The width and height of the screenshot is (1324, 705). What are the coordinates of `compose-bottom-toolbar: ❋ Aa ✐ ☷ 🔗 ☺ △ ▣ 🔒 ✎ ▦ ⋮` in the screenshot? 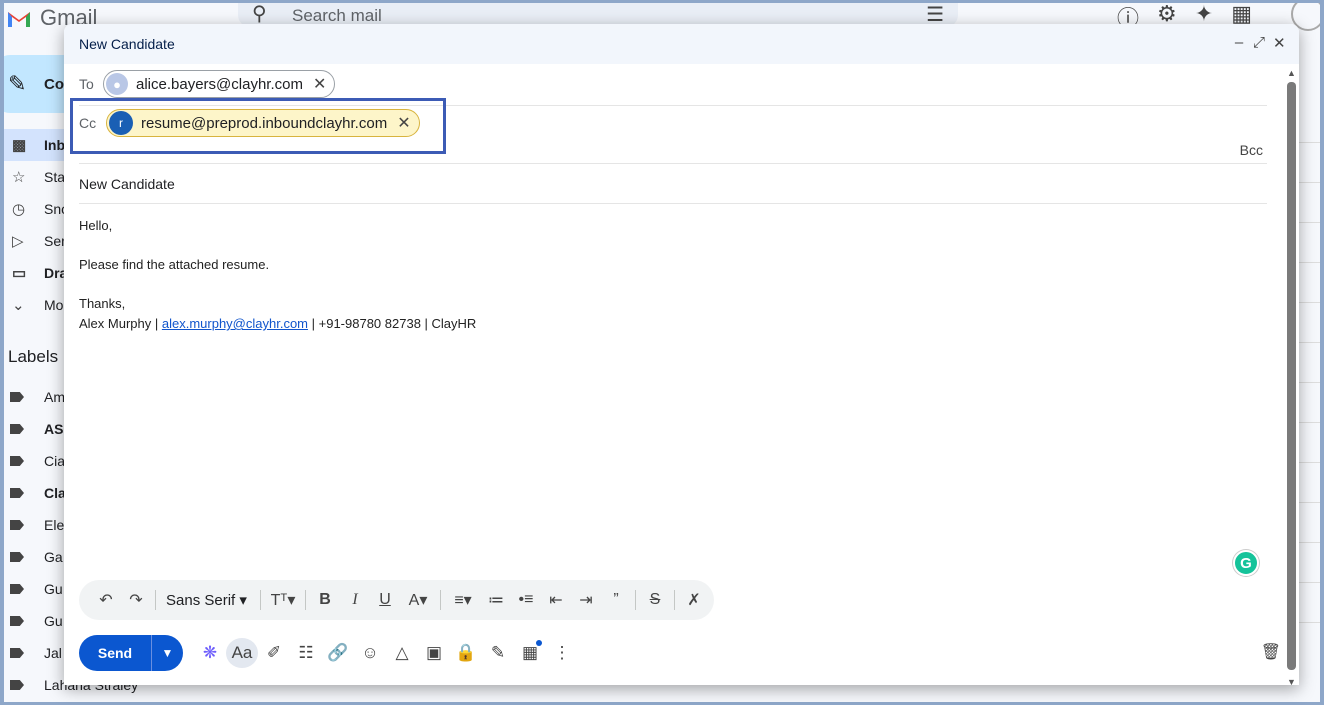 It's located at (386, 653).